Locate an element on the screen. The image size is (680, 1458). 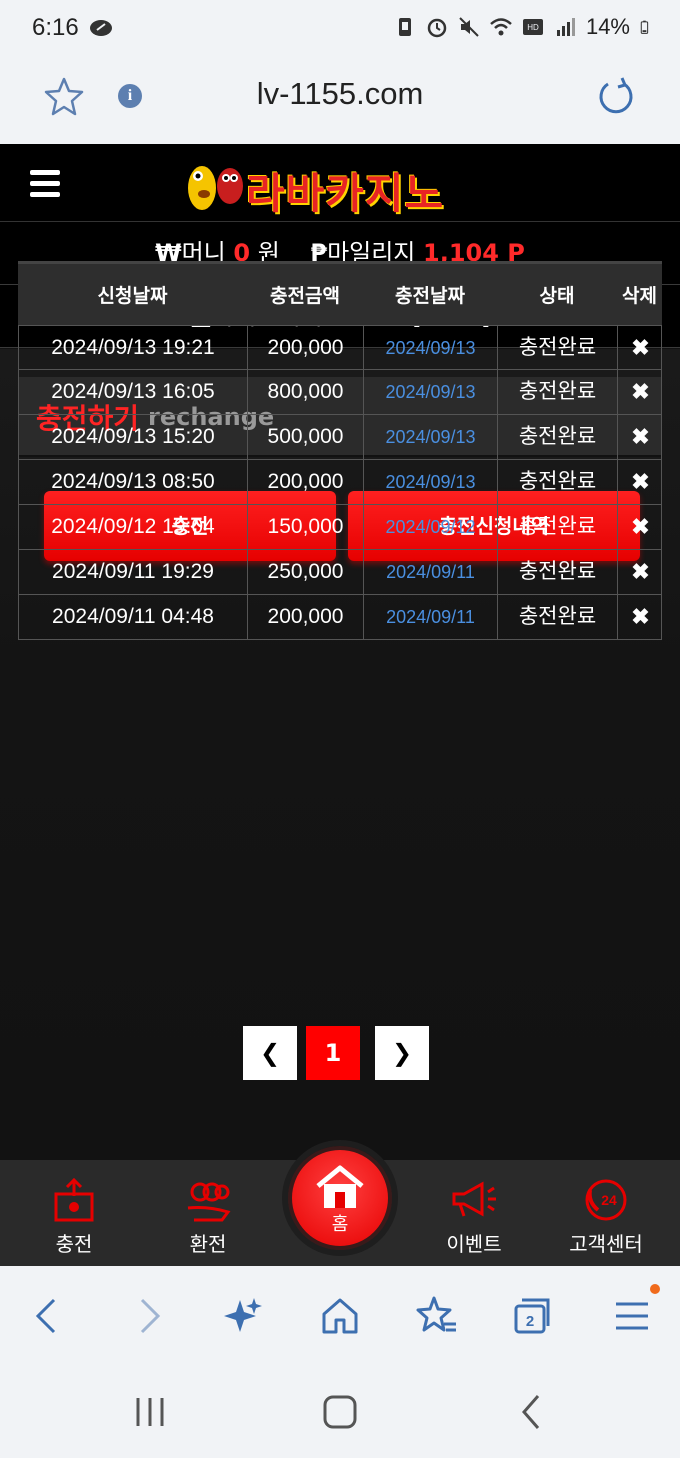
browser-toolbar: 2 is located at coordinates (340, 1316).